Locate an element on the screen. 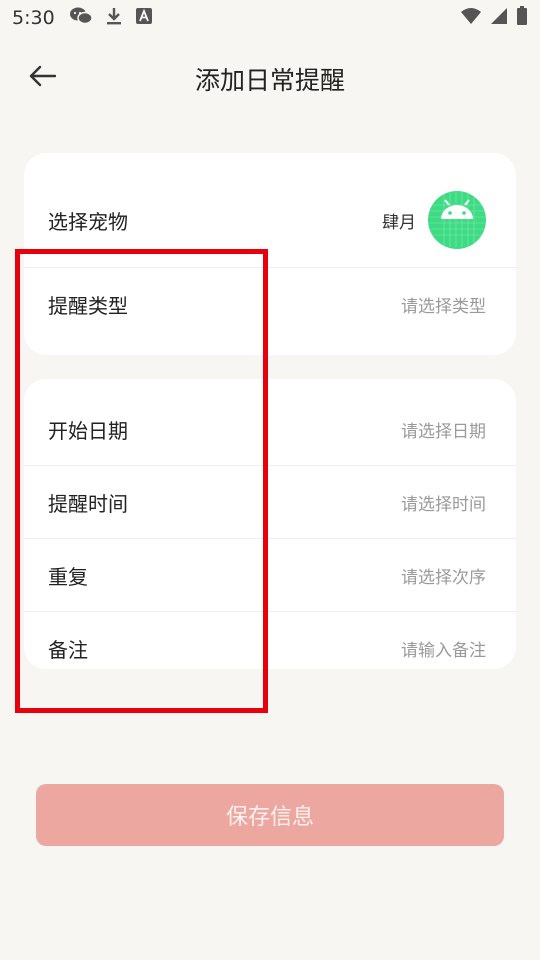 The height and width of the screenshot is (960, 540). font-a-icon is located at coordinates (144, 18).